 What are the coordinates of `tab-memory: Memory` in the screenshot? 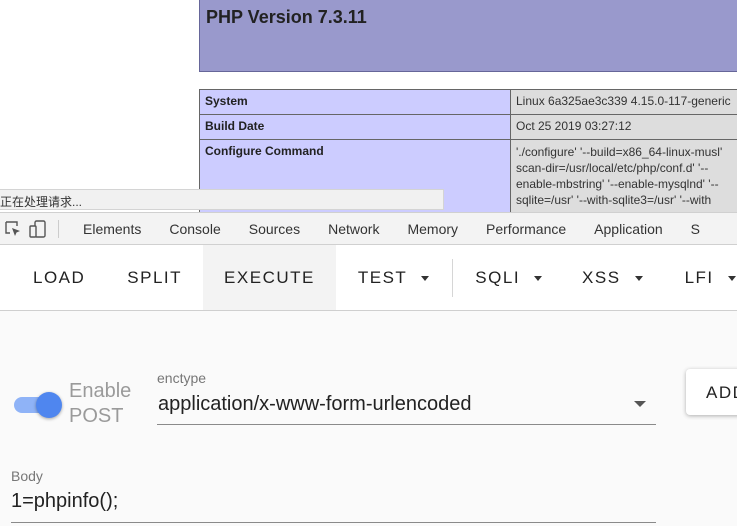 It's located at (432, 229).